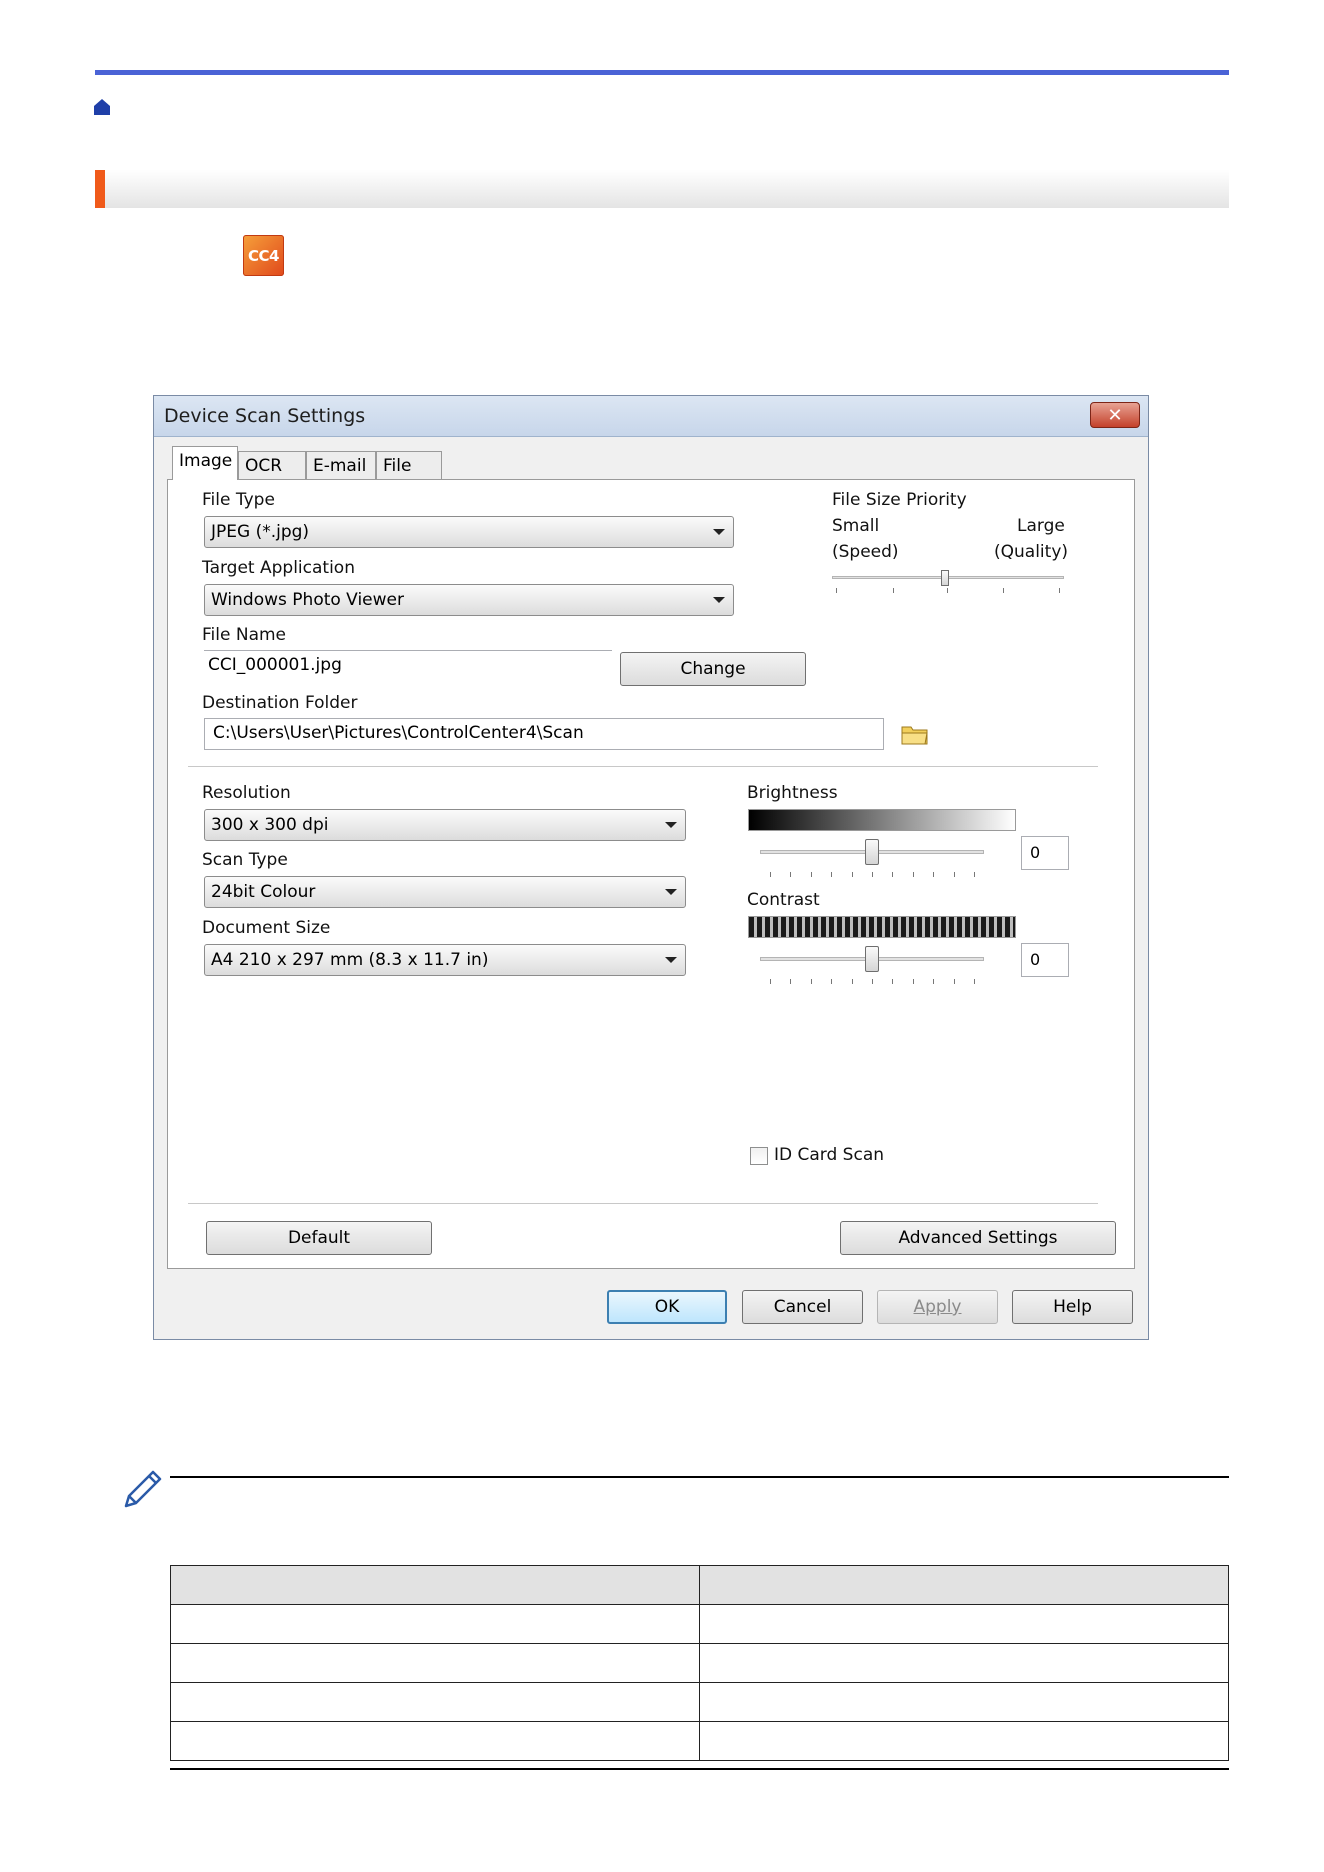 This screenshot has width=1324, height=1872. What do you see at coordinates (882, 927) in the screenshot?
I see `contrast-pattern-bar` at bounding box center [882, 927].